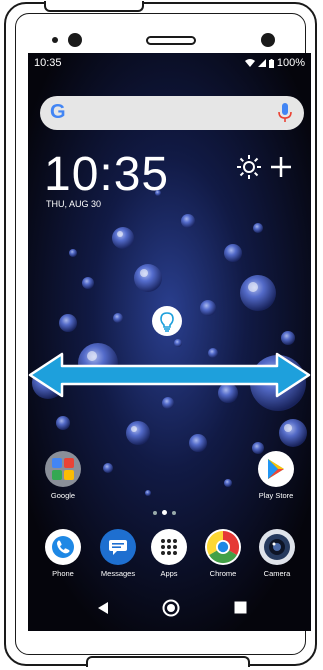 The height and width of the screenshot is (670, 323). I want to click on google-folder-icon, so click(63, 469).